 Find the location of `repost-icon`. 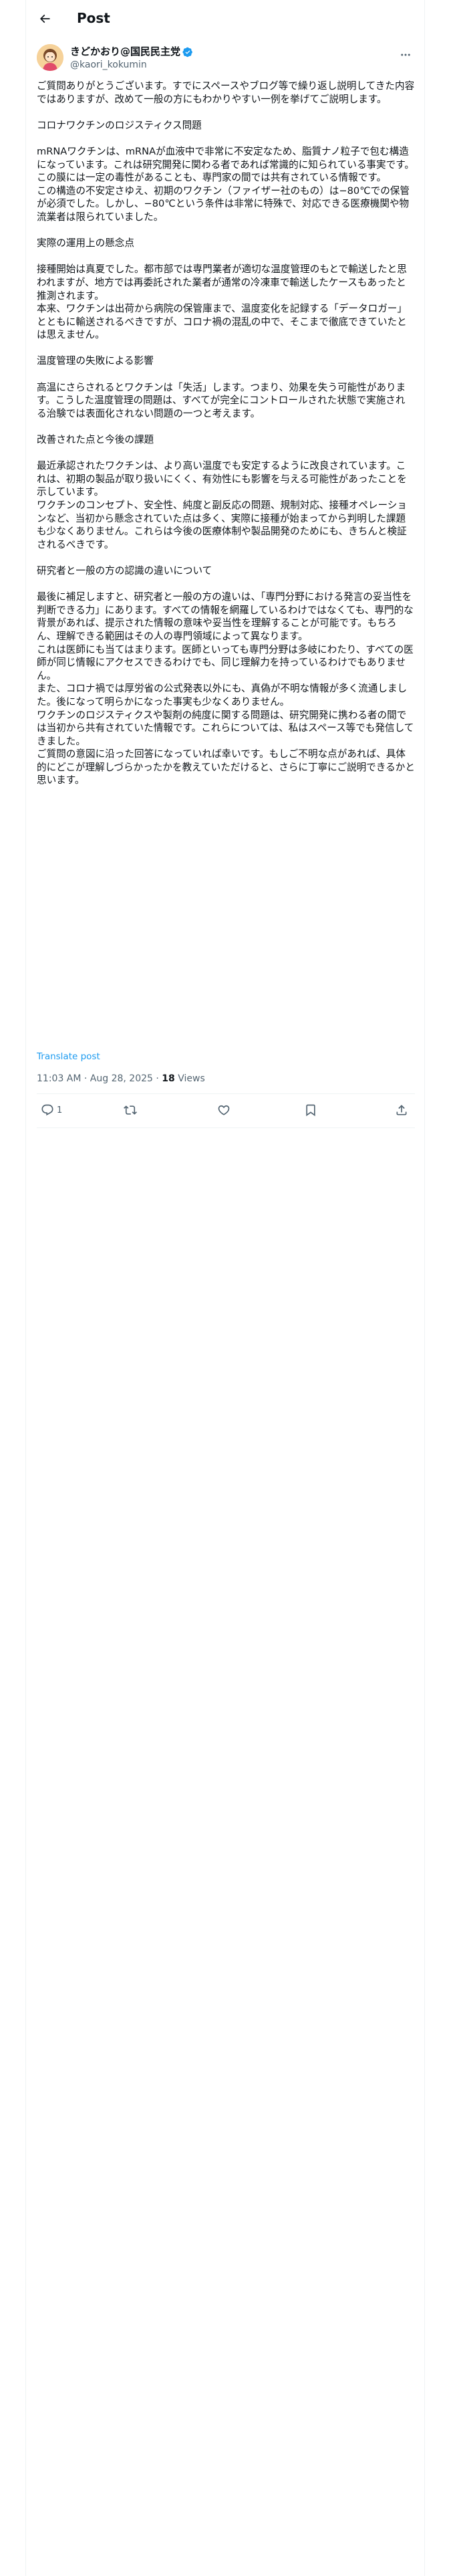

repost-icon is located at coordinates (130, 1110).